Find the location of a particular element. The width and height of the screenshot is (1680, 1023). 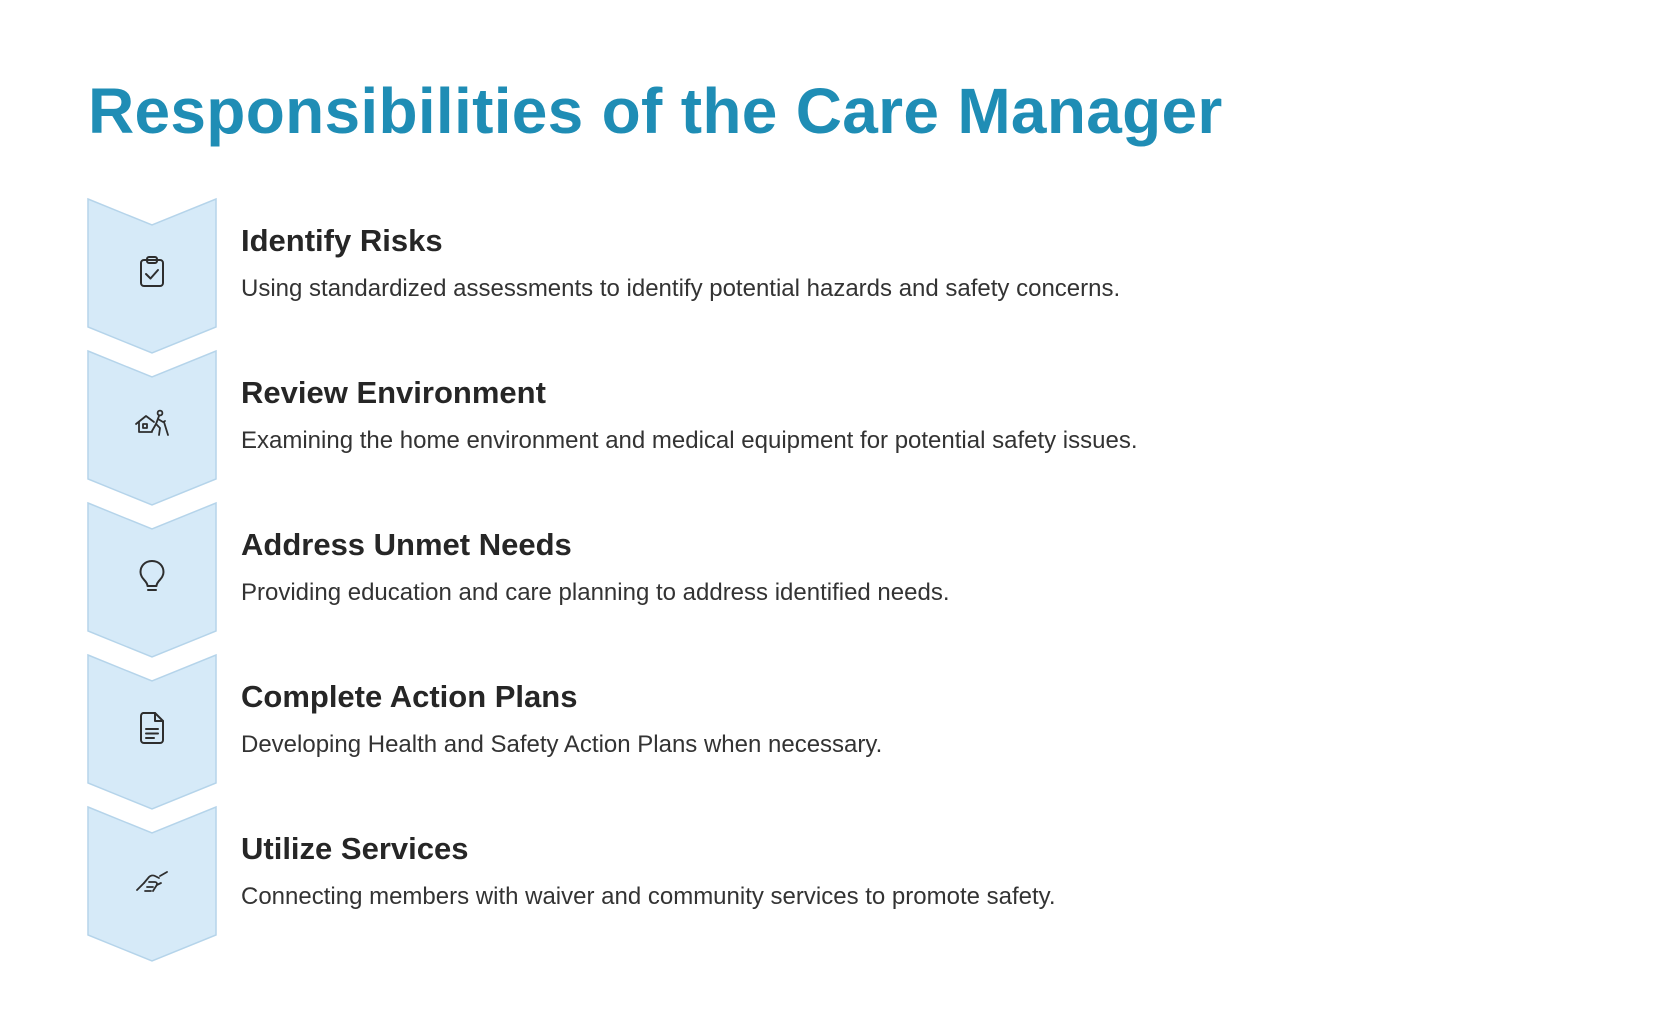

step-heading: Complete Action Plans is located at coordinates (409, 696).